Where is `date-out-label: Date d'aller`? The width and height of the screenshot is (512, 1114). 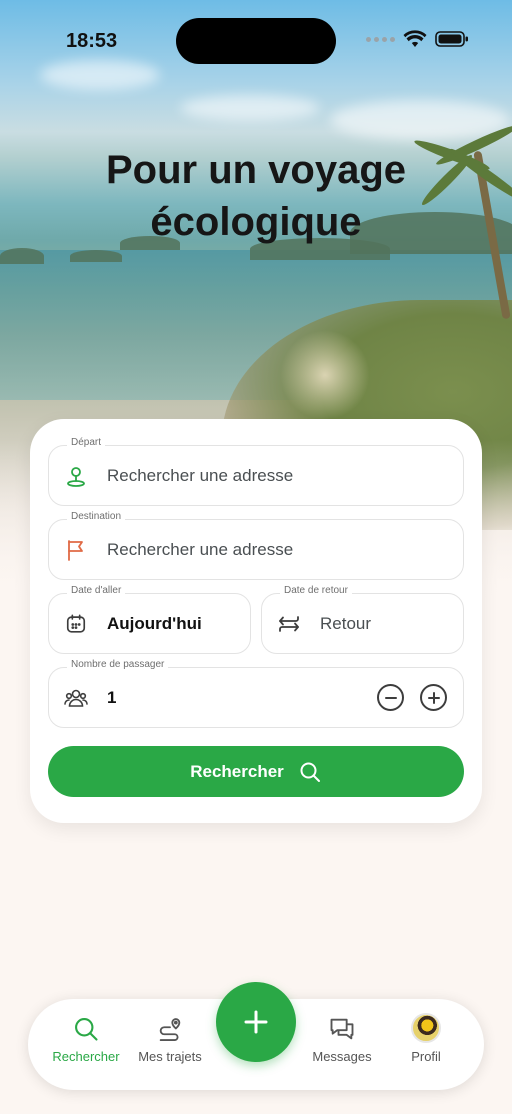 date-out-label: Date d'aller is located at coordinates (96, 590).